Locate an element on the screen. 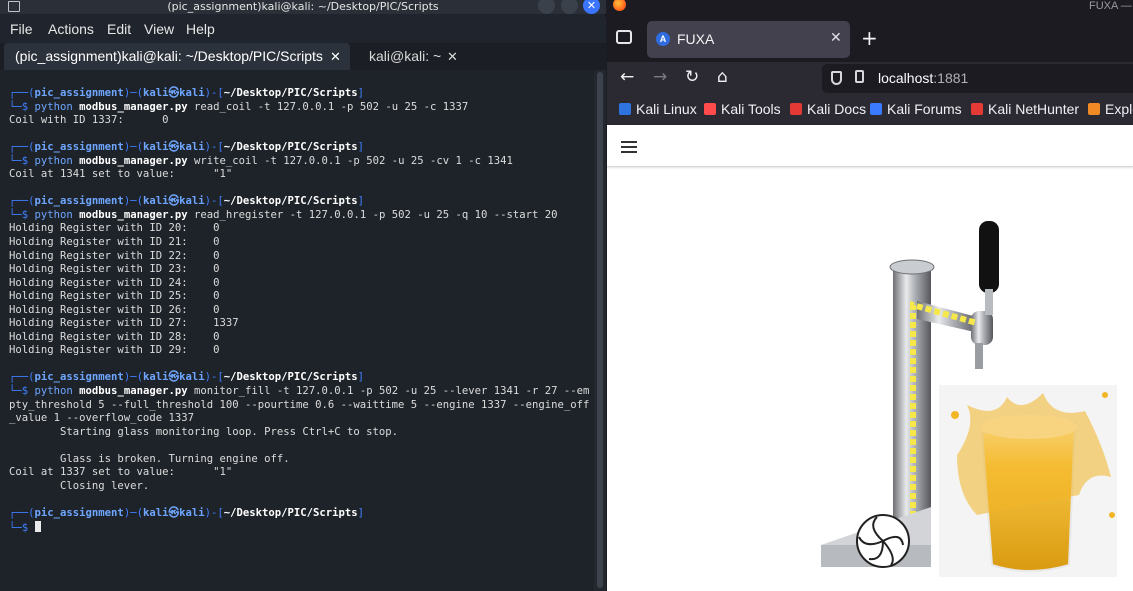 The image size is (1133, 591). output-line: Glass is broken. Turning engine off. is located at coordinates (301, 460).